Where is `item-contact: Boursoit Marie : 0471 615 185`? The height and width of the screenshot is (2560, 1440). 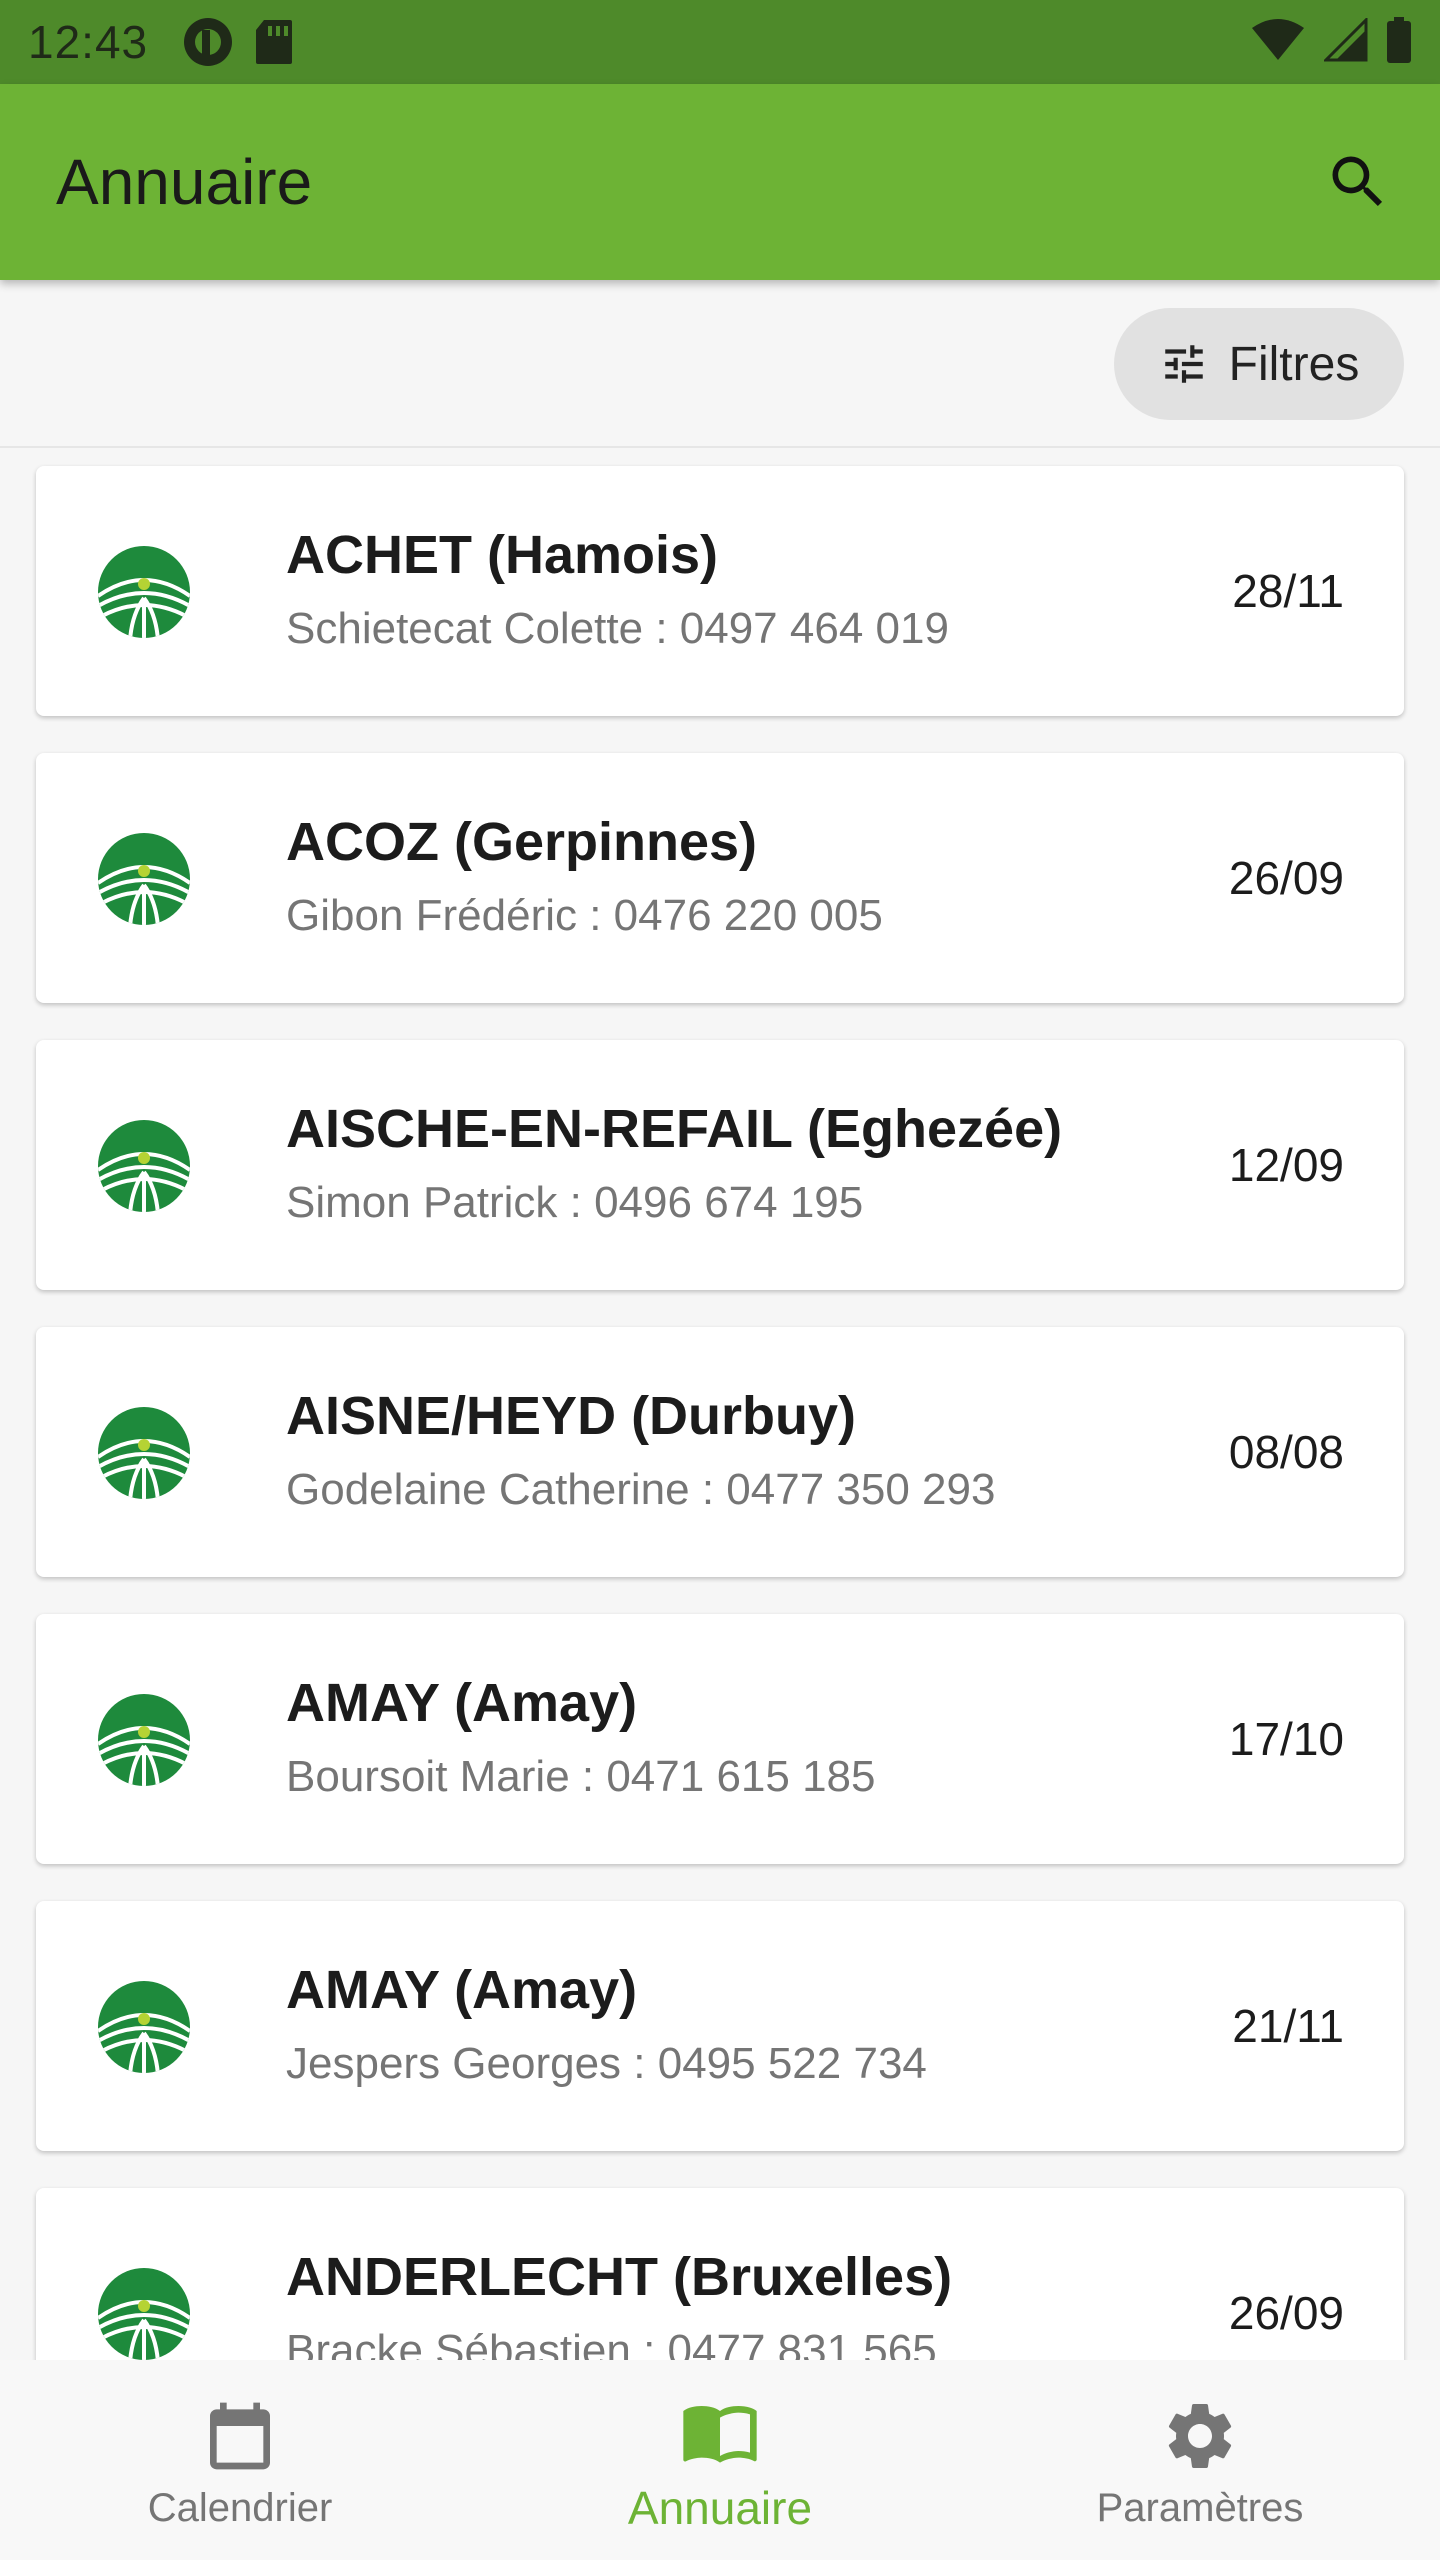 item-contact: Boursoit Marie : 0471 615 185 is located at coordinates (581, 1776).